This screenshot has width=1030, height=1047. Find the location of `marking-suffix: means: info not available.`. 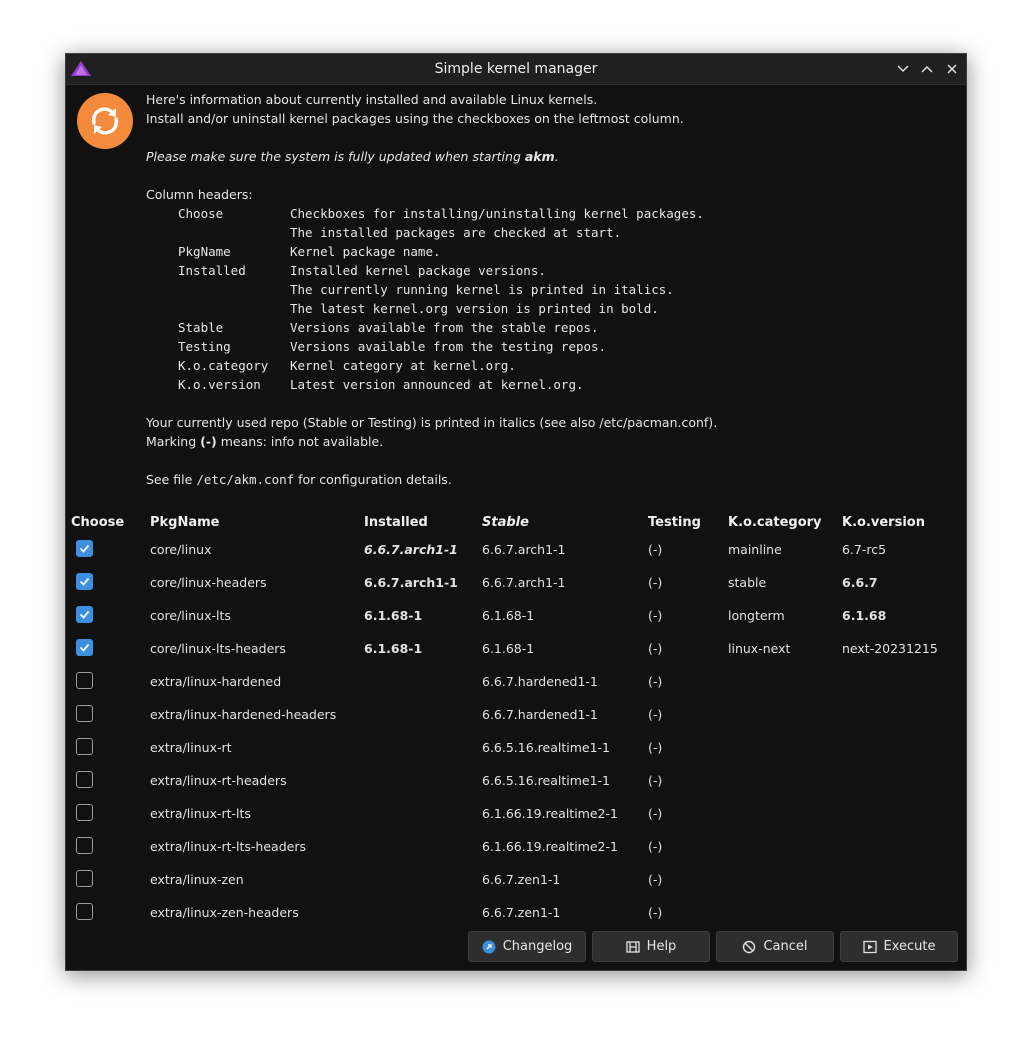

marking-suffix: means: info not available. is located at coordinates (300, 441).